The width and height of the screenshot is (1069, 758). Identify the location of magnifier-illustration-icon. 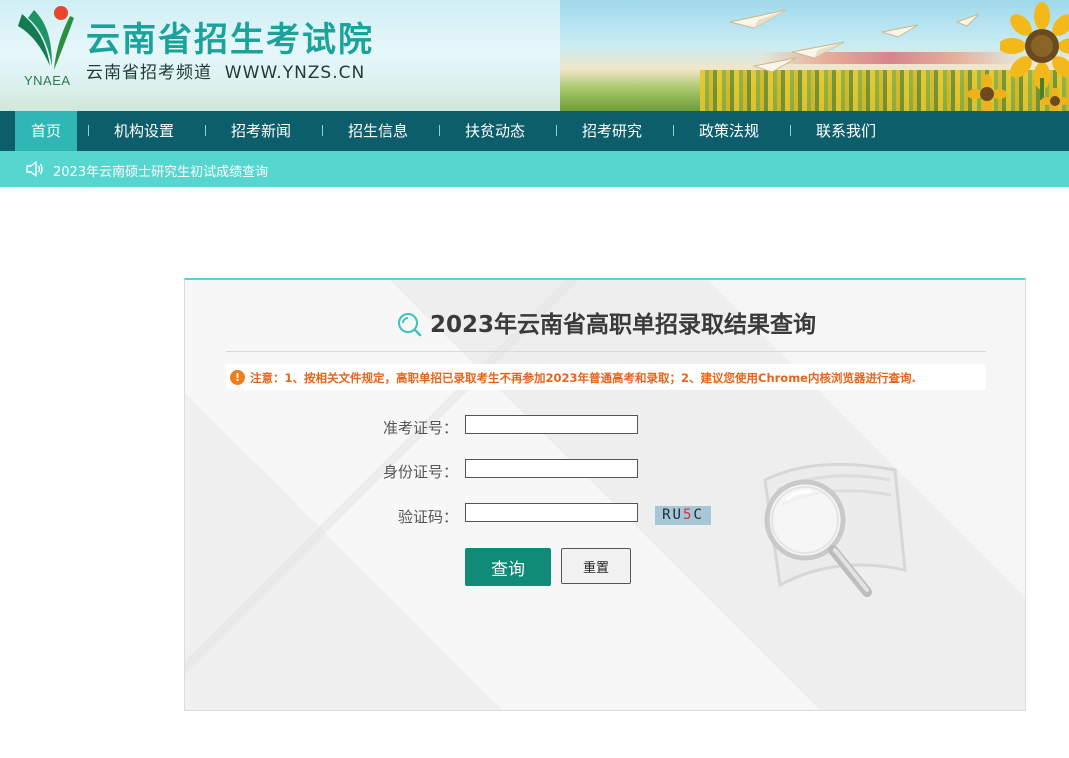
(835, 529).